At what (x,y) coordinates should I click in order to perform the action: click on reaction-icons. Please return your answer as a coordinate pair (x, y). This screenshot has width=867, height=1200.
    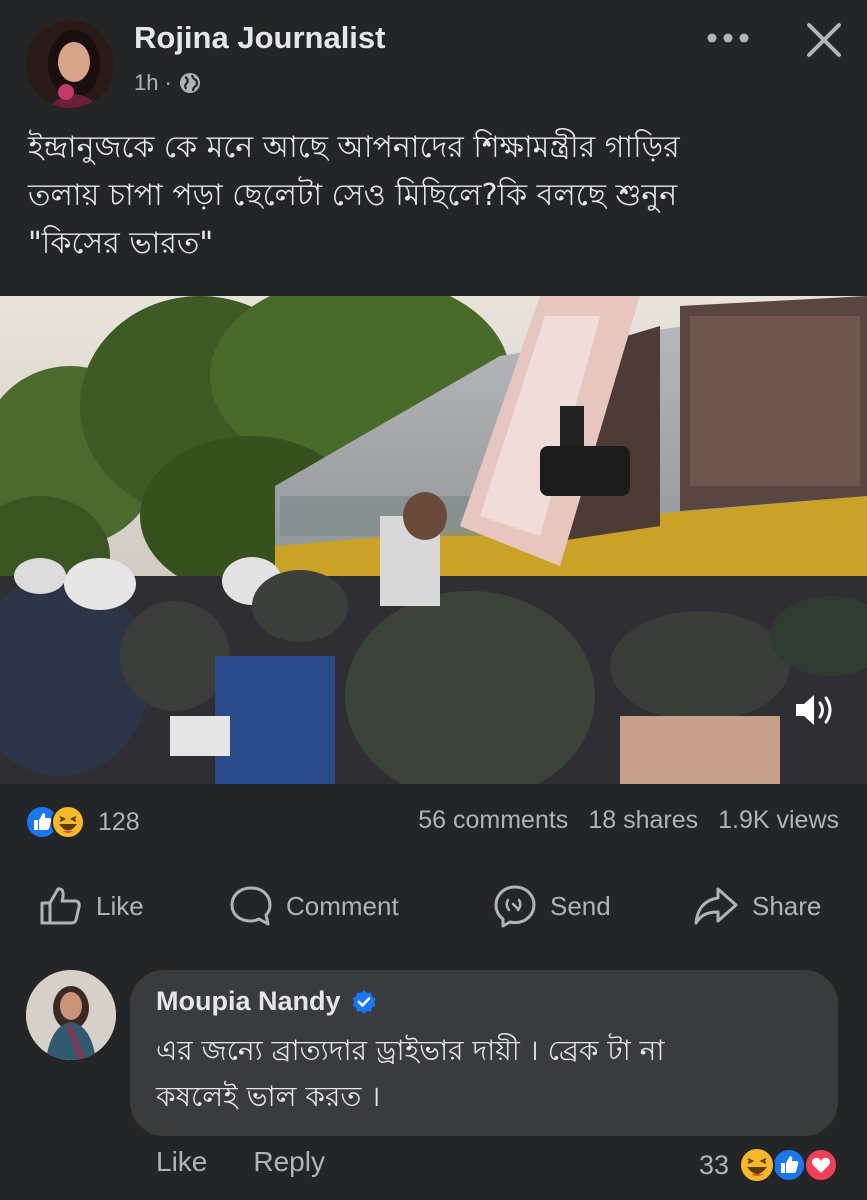
    Looking at the image, I should click on (55, 822).